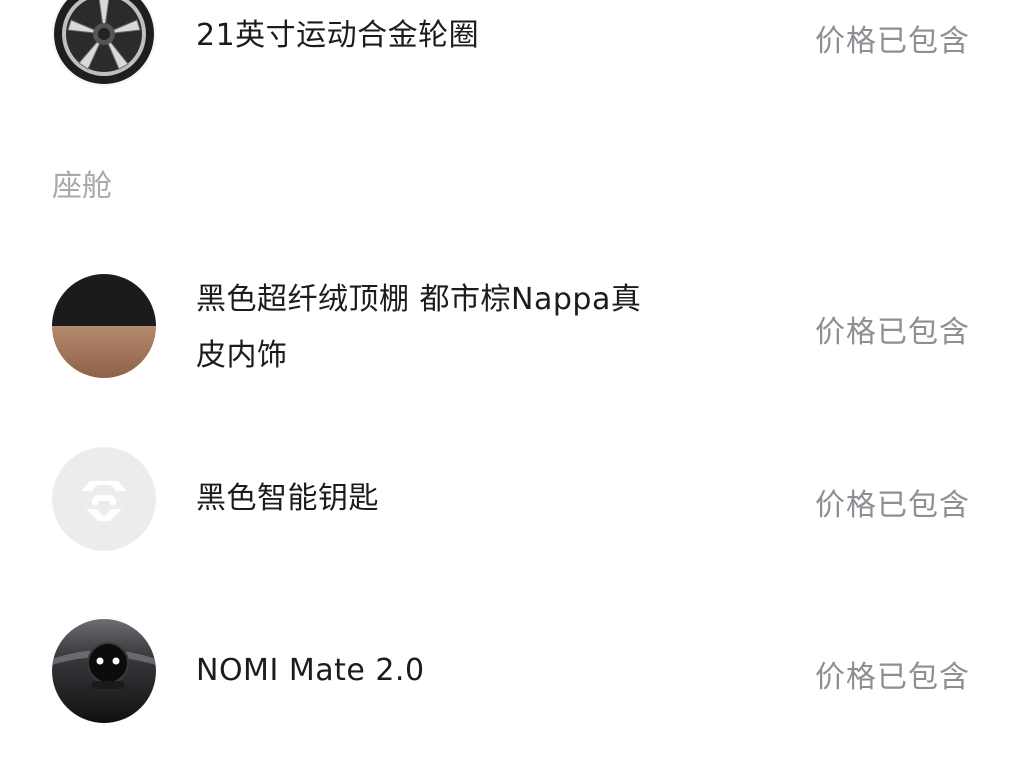 This screenshot has width=1024, height=768. Describe the element at coordinates (104, 326) in the screenshot. I see `interior-color-swatch` at that location.